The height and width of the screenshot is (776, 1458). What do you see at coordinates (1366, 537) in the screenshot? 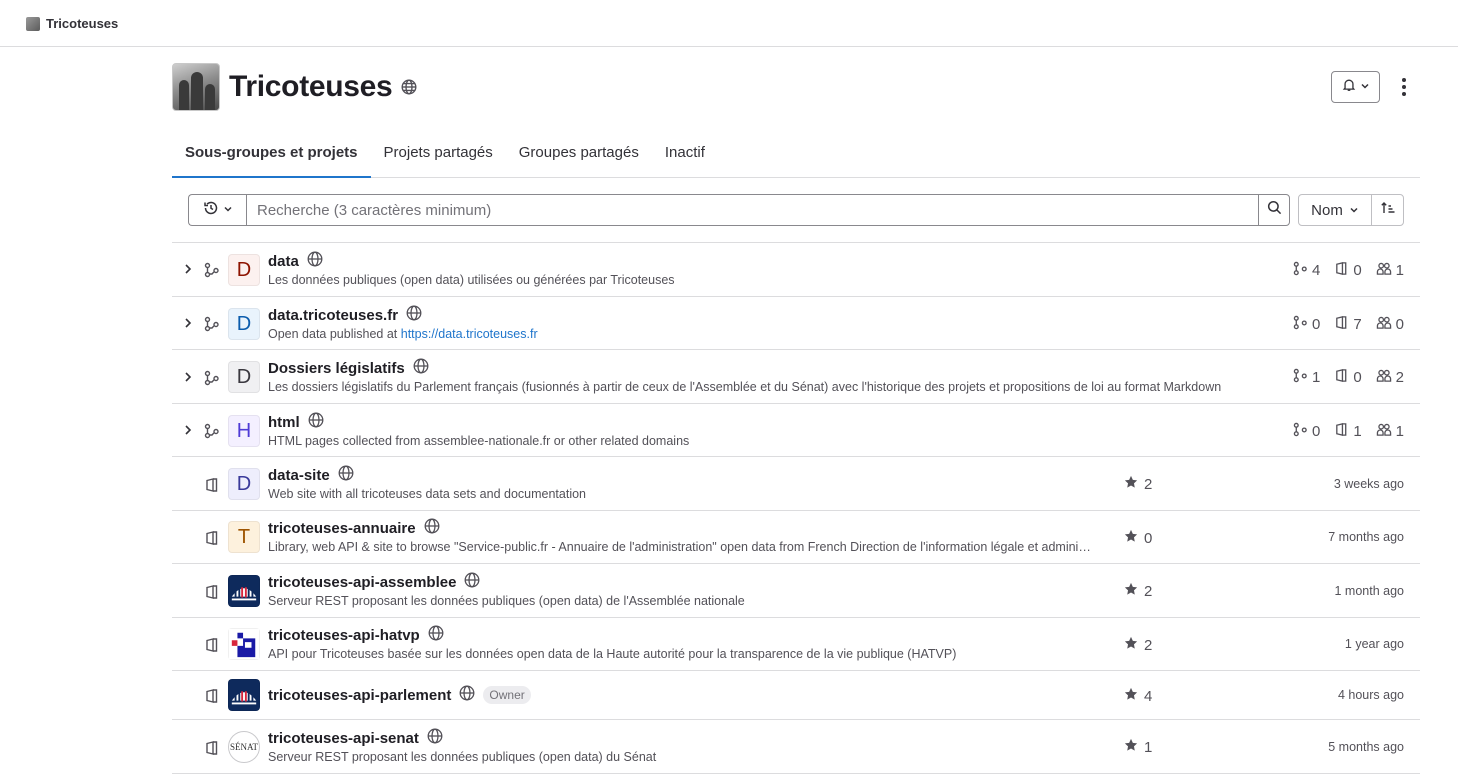
I see `updated-time: 7 months ago` at bounding box center [1366, 537].